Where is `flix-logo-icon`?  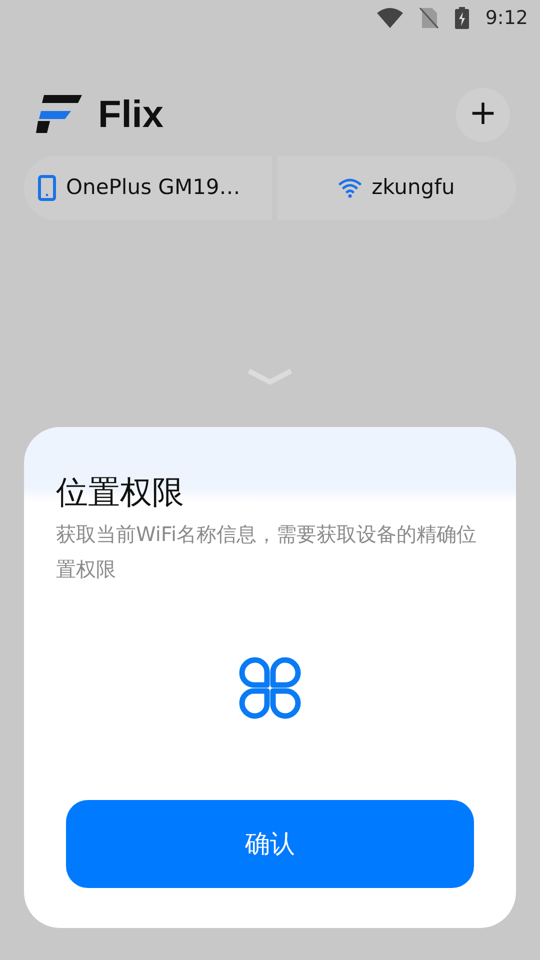 flix-logo-icon is located at coordinates (59, 115).